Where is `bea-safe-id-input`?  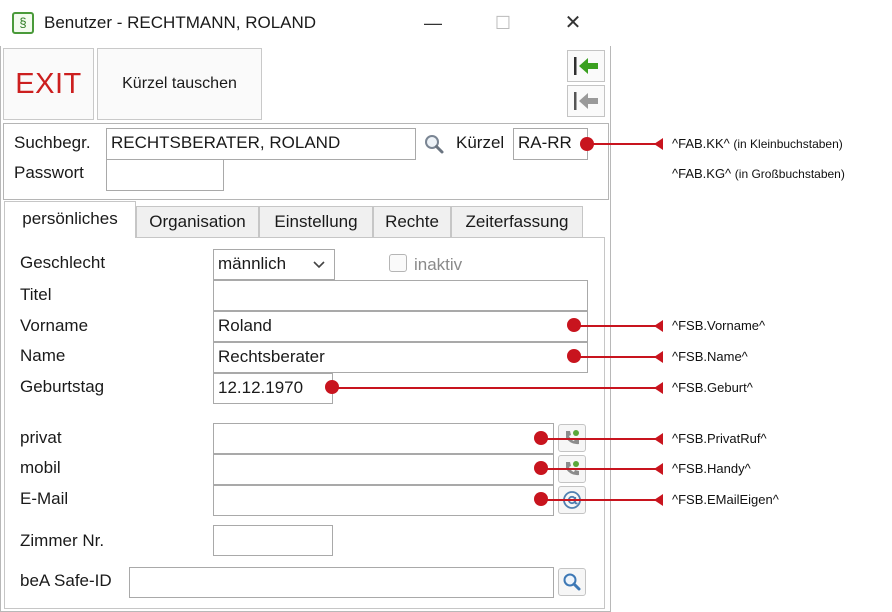 bea-safe-id-input is located at coordinates (341, 582).